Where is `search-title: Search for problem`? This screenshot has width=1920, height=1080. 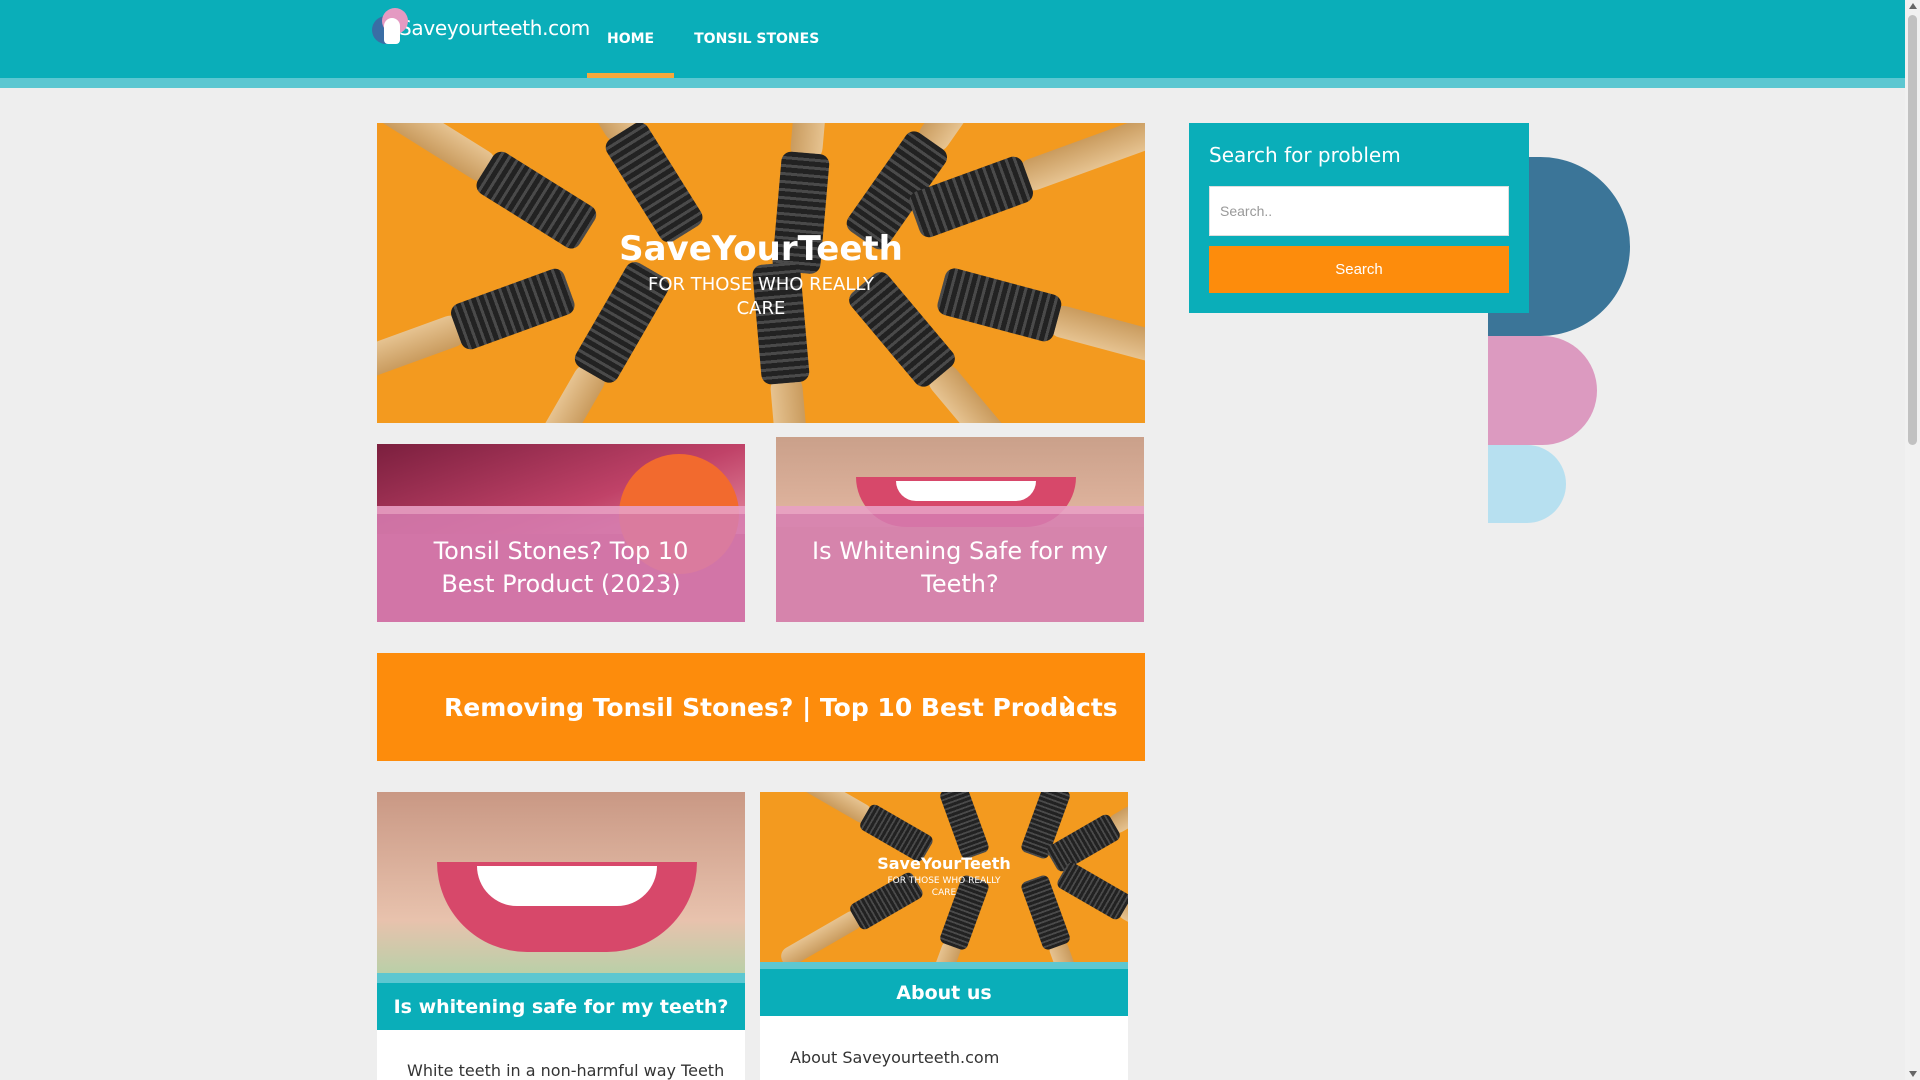
search-title: Search for problem is located at coordinates (1305, 155).